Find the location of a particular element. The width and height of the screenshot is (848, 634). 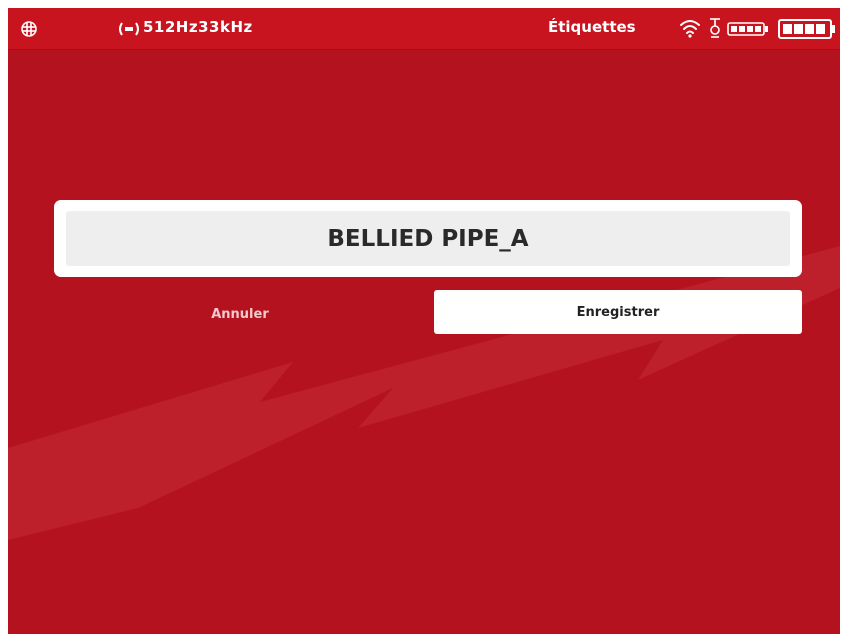

top-strip is located at coordinates (424, 4).